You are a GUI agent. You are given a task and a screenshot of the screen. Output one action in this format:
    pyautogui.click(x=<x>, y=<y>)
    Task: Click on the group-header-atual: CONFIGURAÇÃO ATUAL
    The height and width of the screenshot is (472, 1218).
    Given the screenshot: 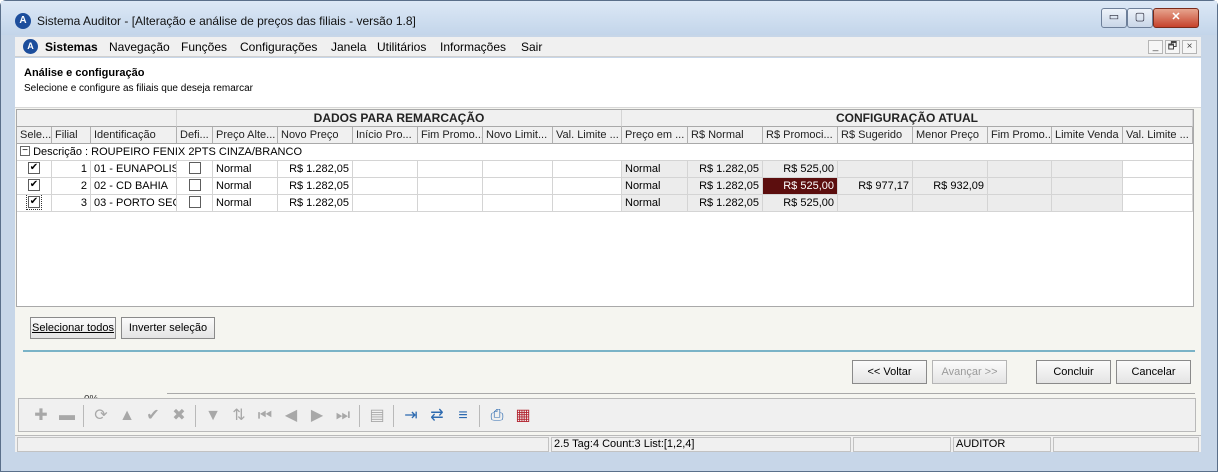 What is the action you would take?
    pyautogui.click(x=907, y=118)
    